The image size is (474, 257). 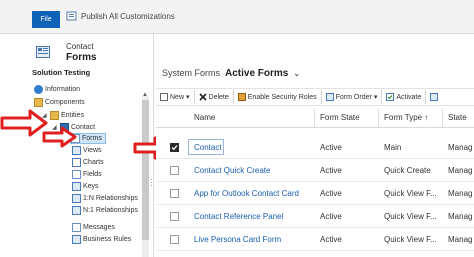 I want to click on tree-item-label: Business Rules, so click(x=107, y=239).